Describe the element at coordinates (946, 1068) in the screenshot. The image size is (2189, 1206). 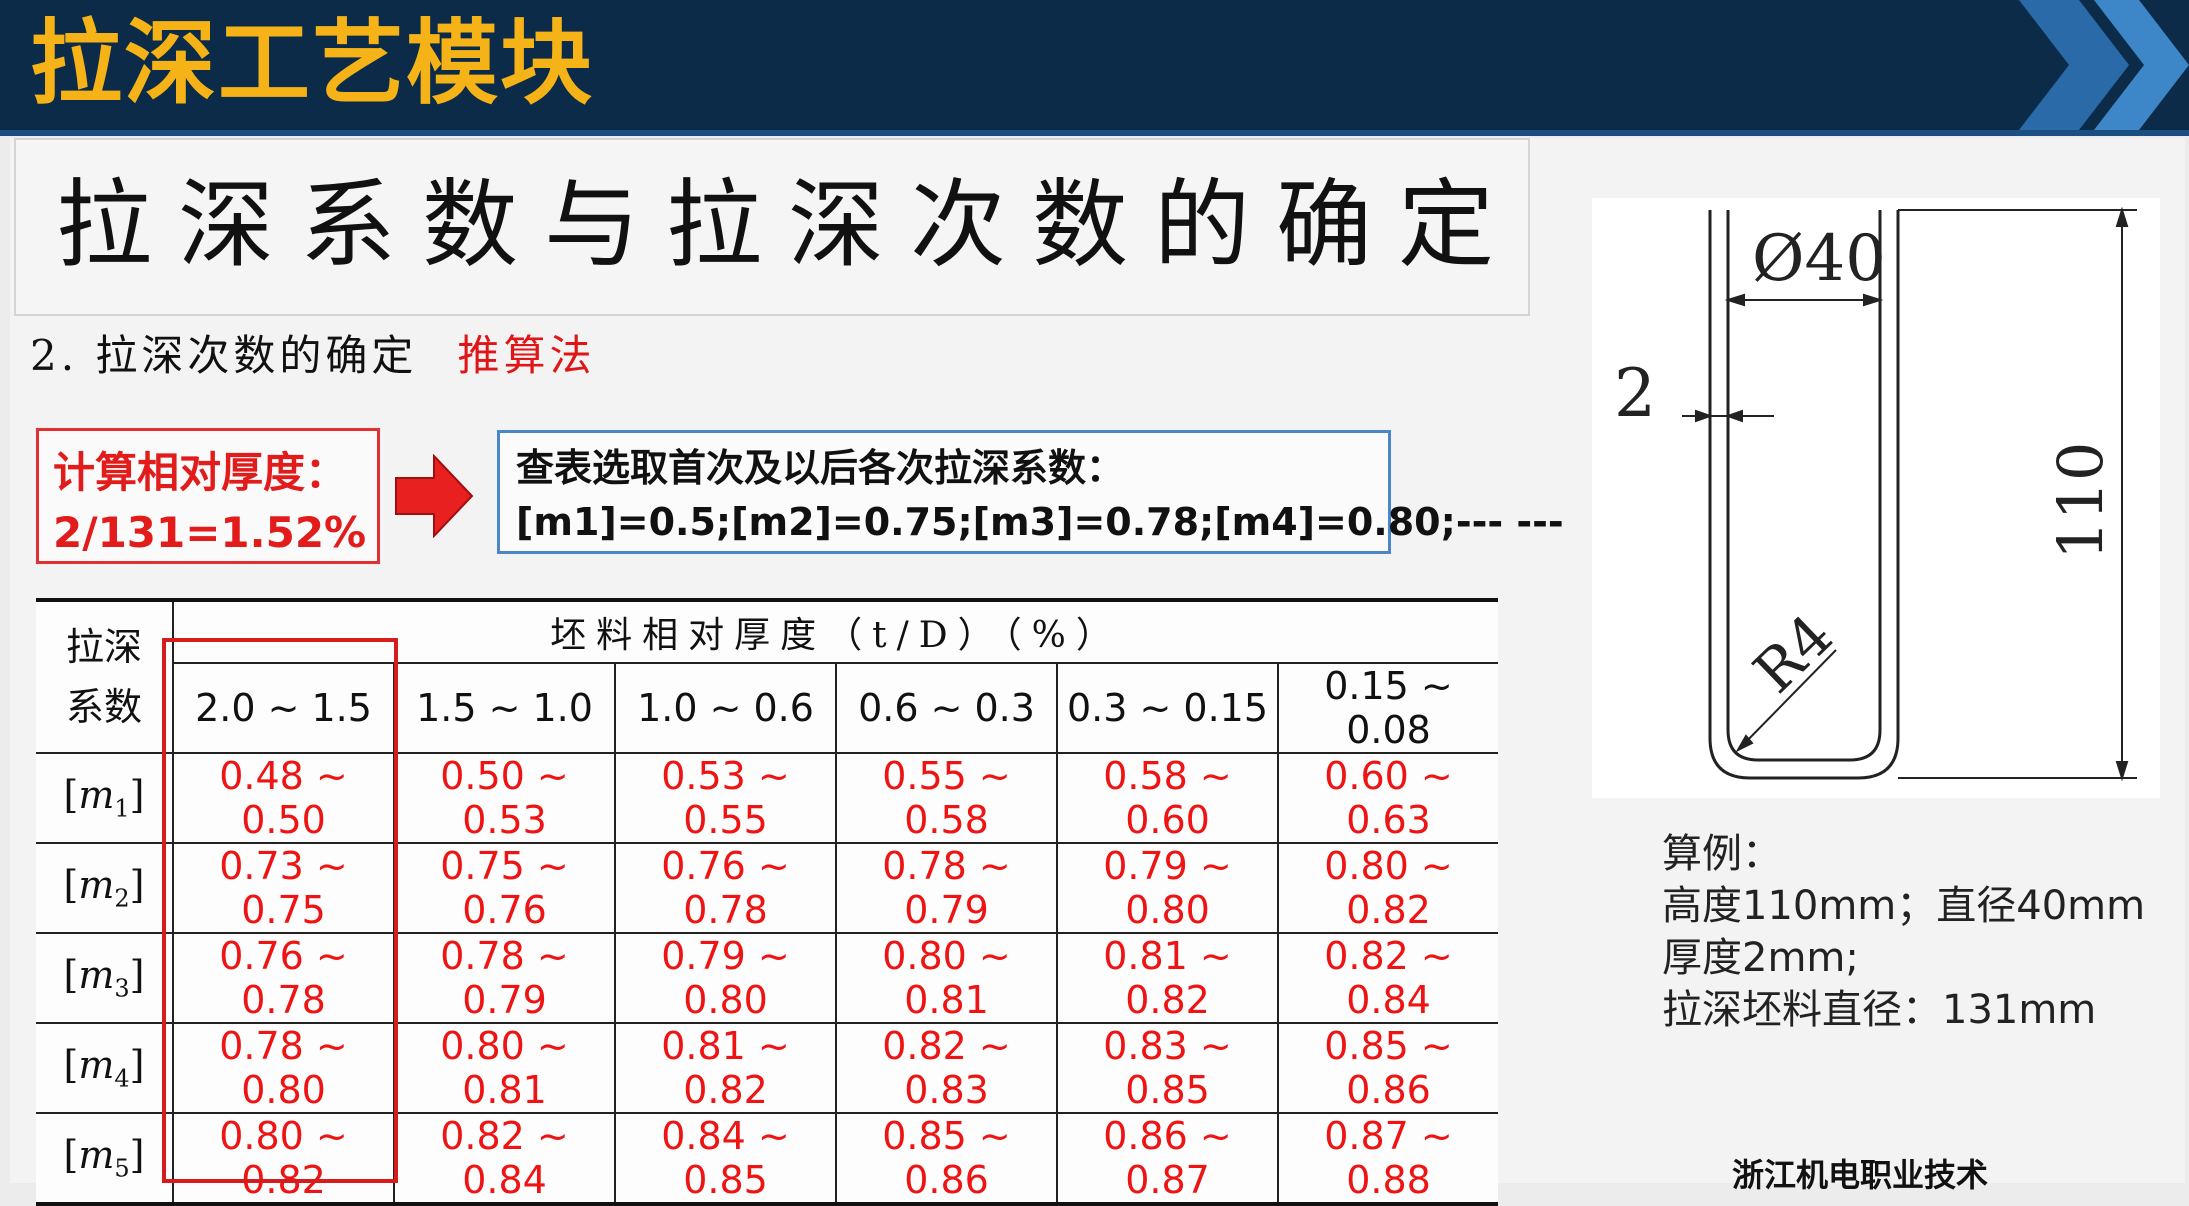
I see `table-cell: 0.82 ~ 0.83` at that location.